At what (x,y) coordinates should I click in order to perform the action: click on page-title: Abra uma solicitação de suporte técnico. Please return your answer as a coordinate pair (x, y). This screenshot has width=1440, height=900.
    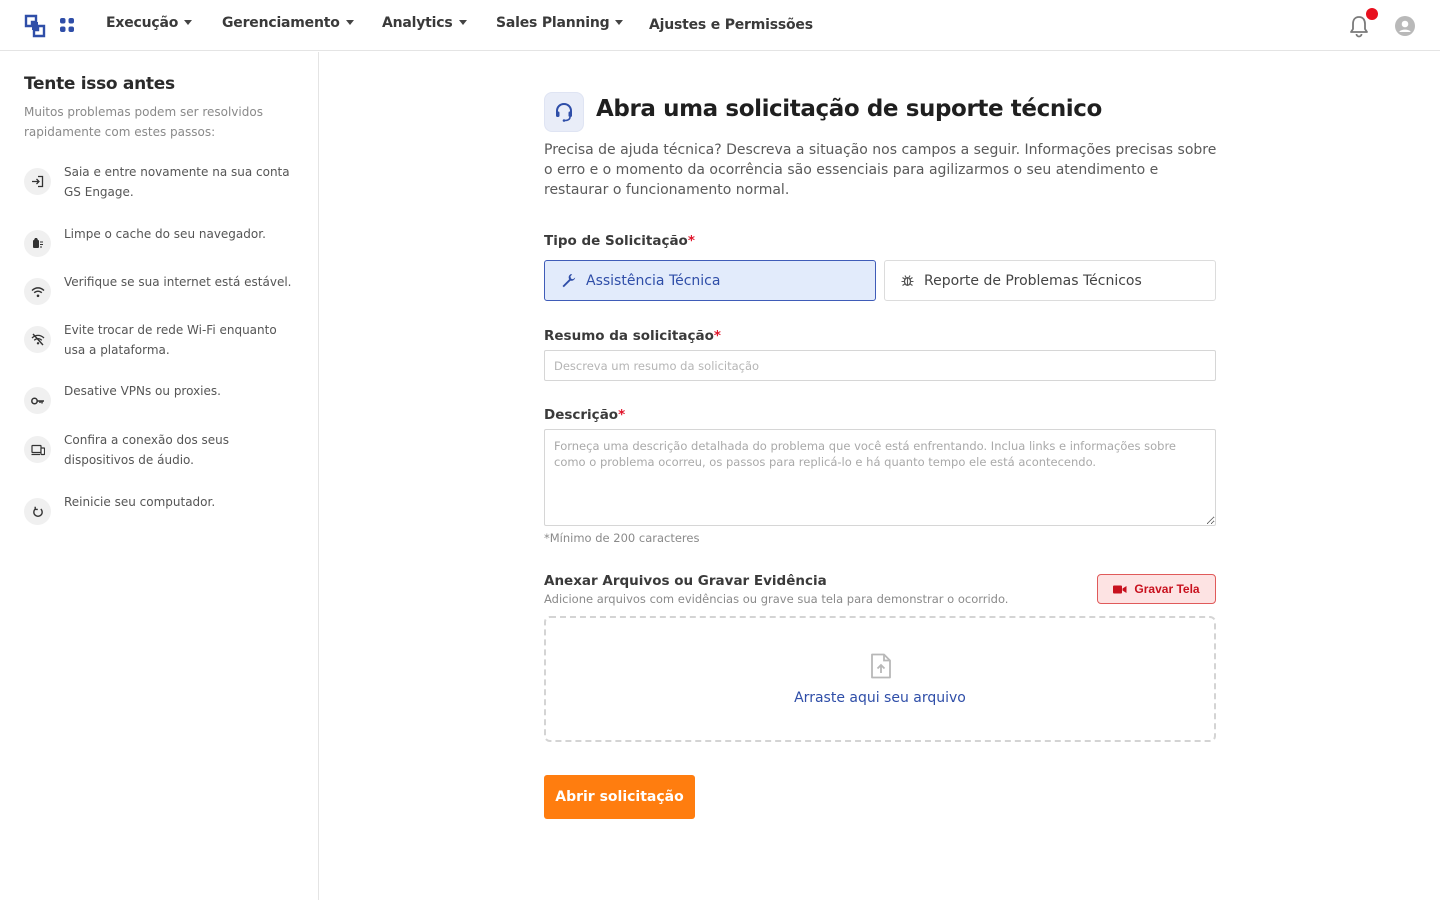
    Looking at the image, I should click on (849, 109).